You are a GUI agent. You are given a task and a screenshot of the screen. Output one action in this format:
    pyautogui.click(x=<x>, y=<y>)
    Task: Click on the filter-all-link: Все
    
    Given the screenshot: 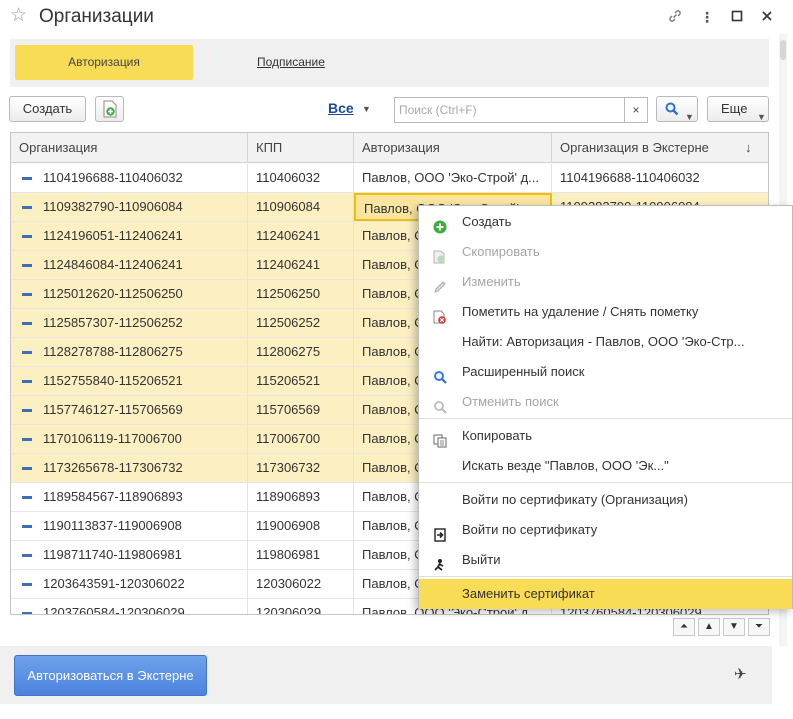 What is the action you would take?
    pyautogui.click(x=341, y=108)
    